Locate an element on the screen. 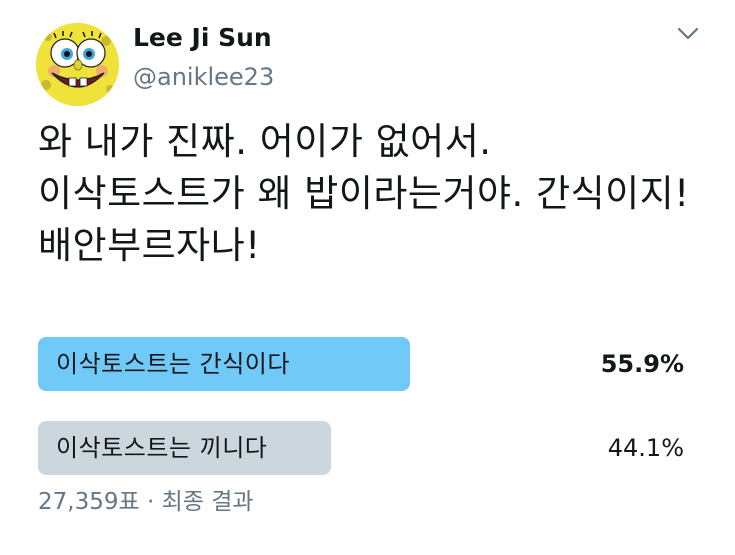 The height and width of the screenshot is (555, 735). spongebob-avatar is located at coordinates (77, 64).